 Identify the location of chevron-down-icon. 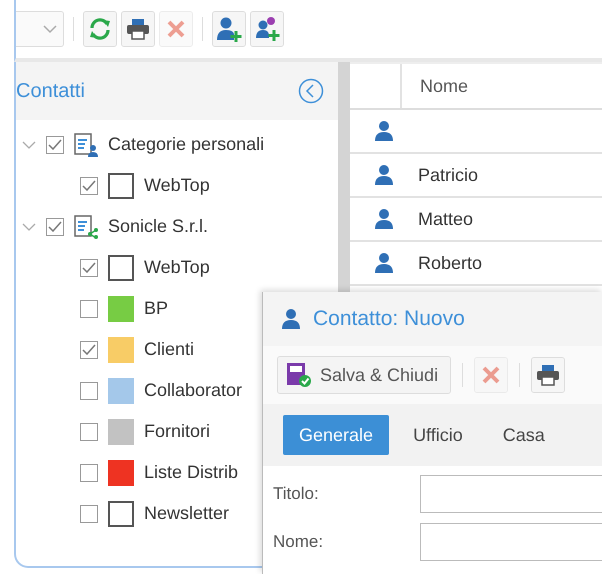
(50, 29).